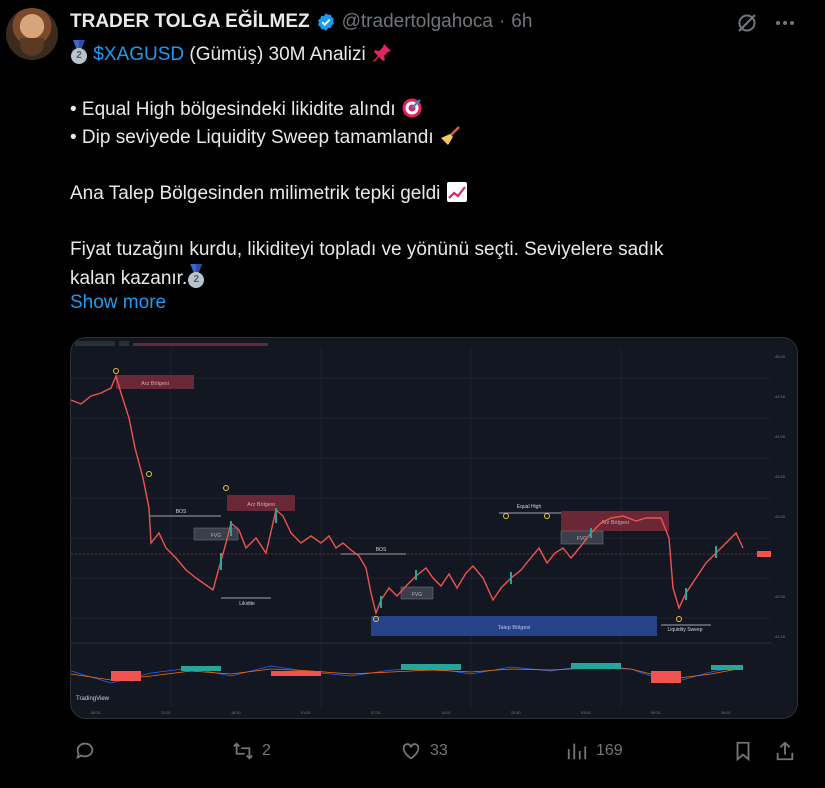 The width and height of the screenshot is (825, 788). I want to click on fvg-1-label: FVG, so click(216, 536).